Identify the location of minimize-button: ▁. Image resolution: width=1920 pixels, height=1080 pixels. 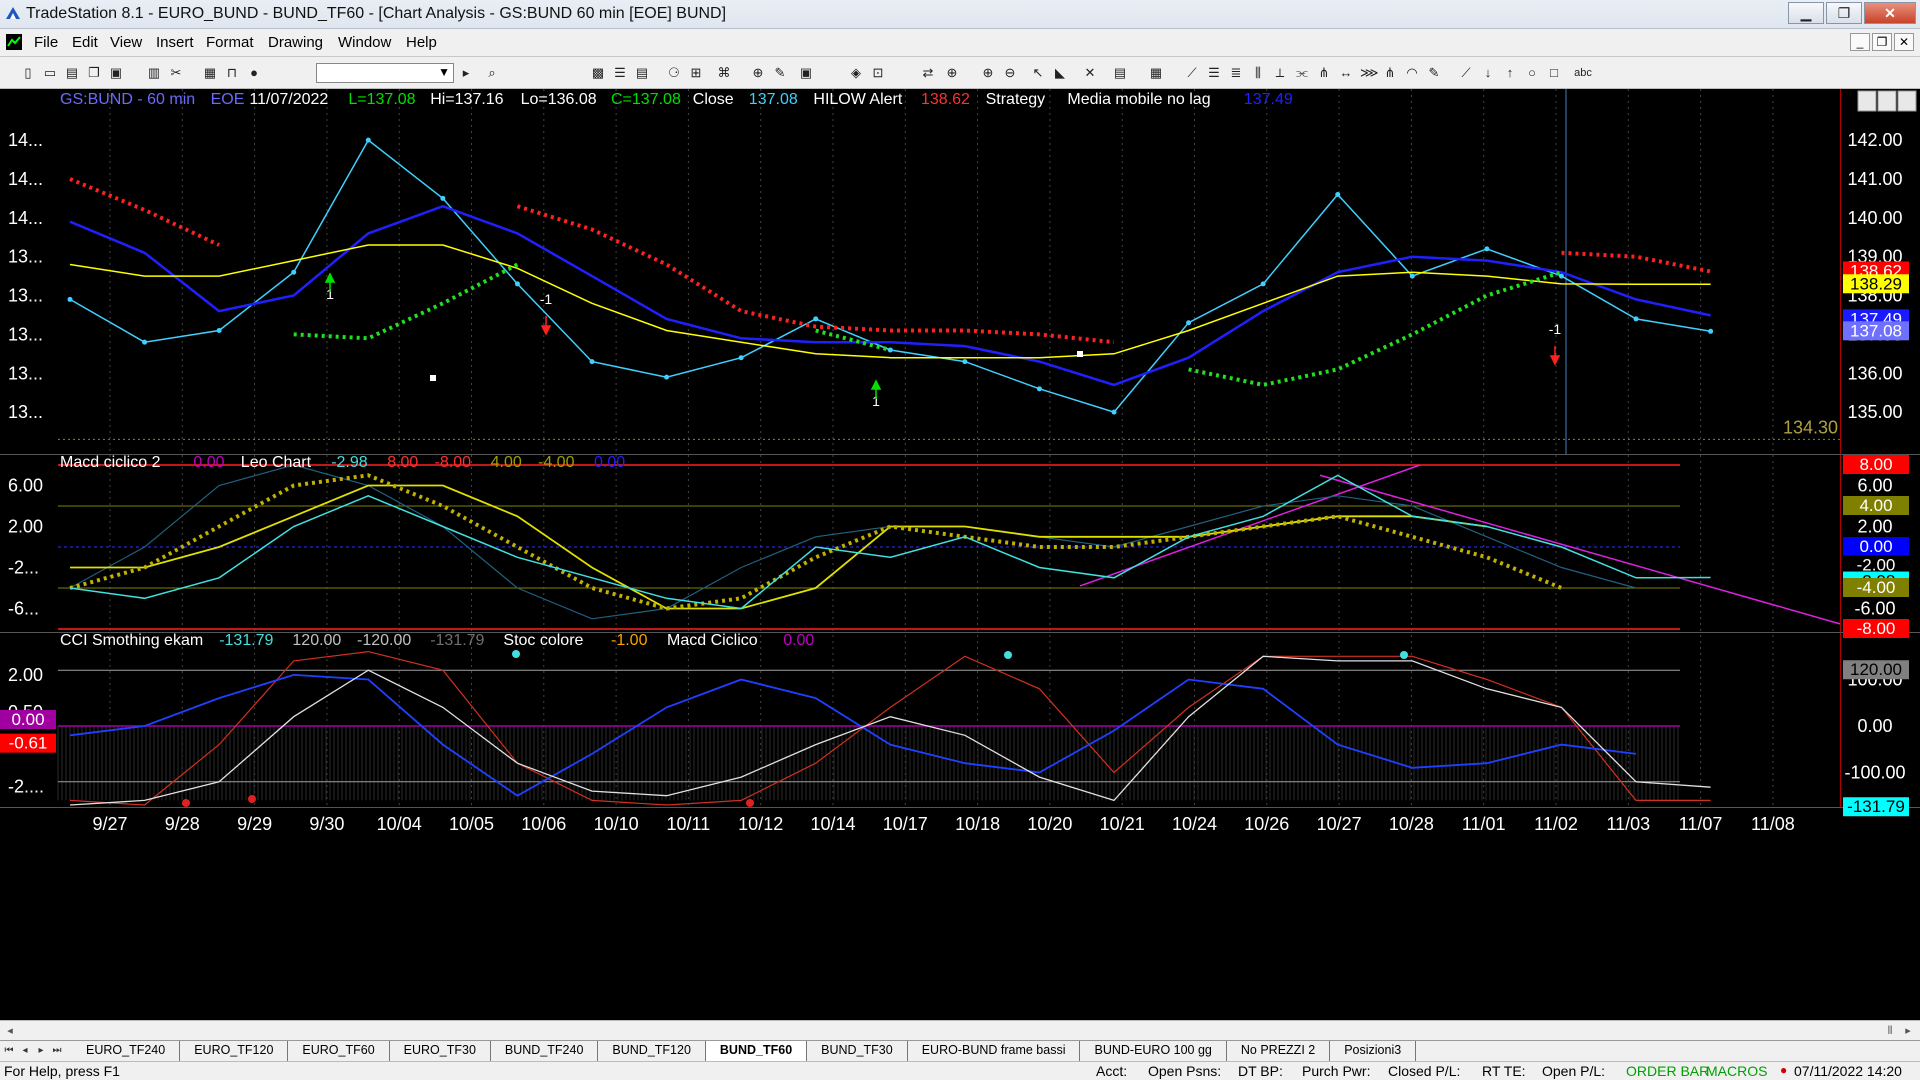
(1806, 13).